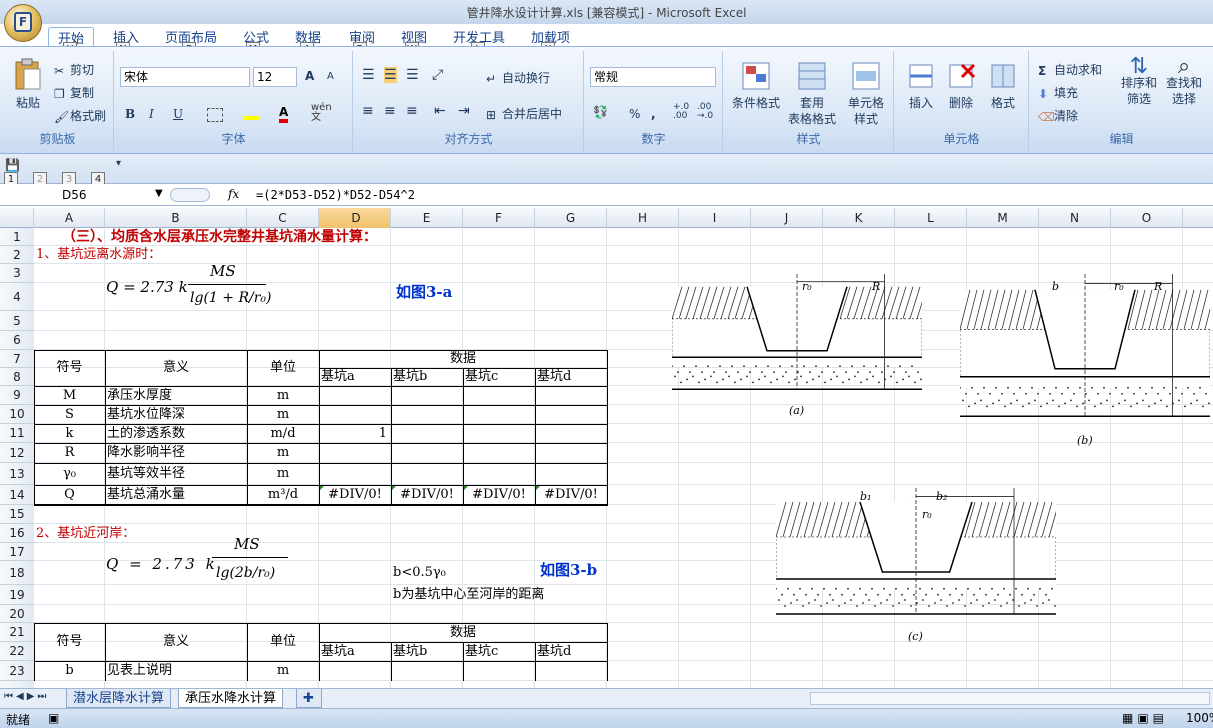 This screenshot has width=1213, height=728. I want to click on insert-cells-button: 插入, so click(921, 86).